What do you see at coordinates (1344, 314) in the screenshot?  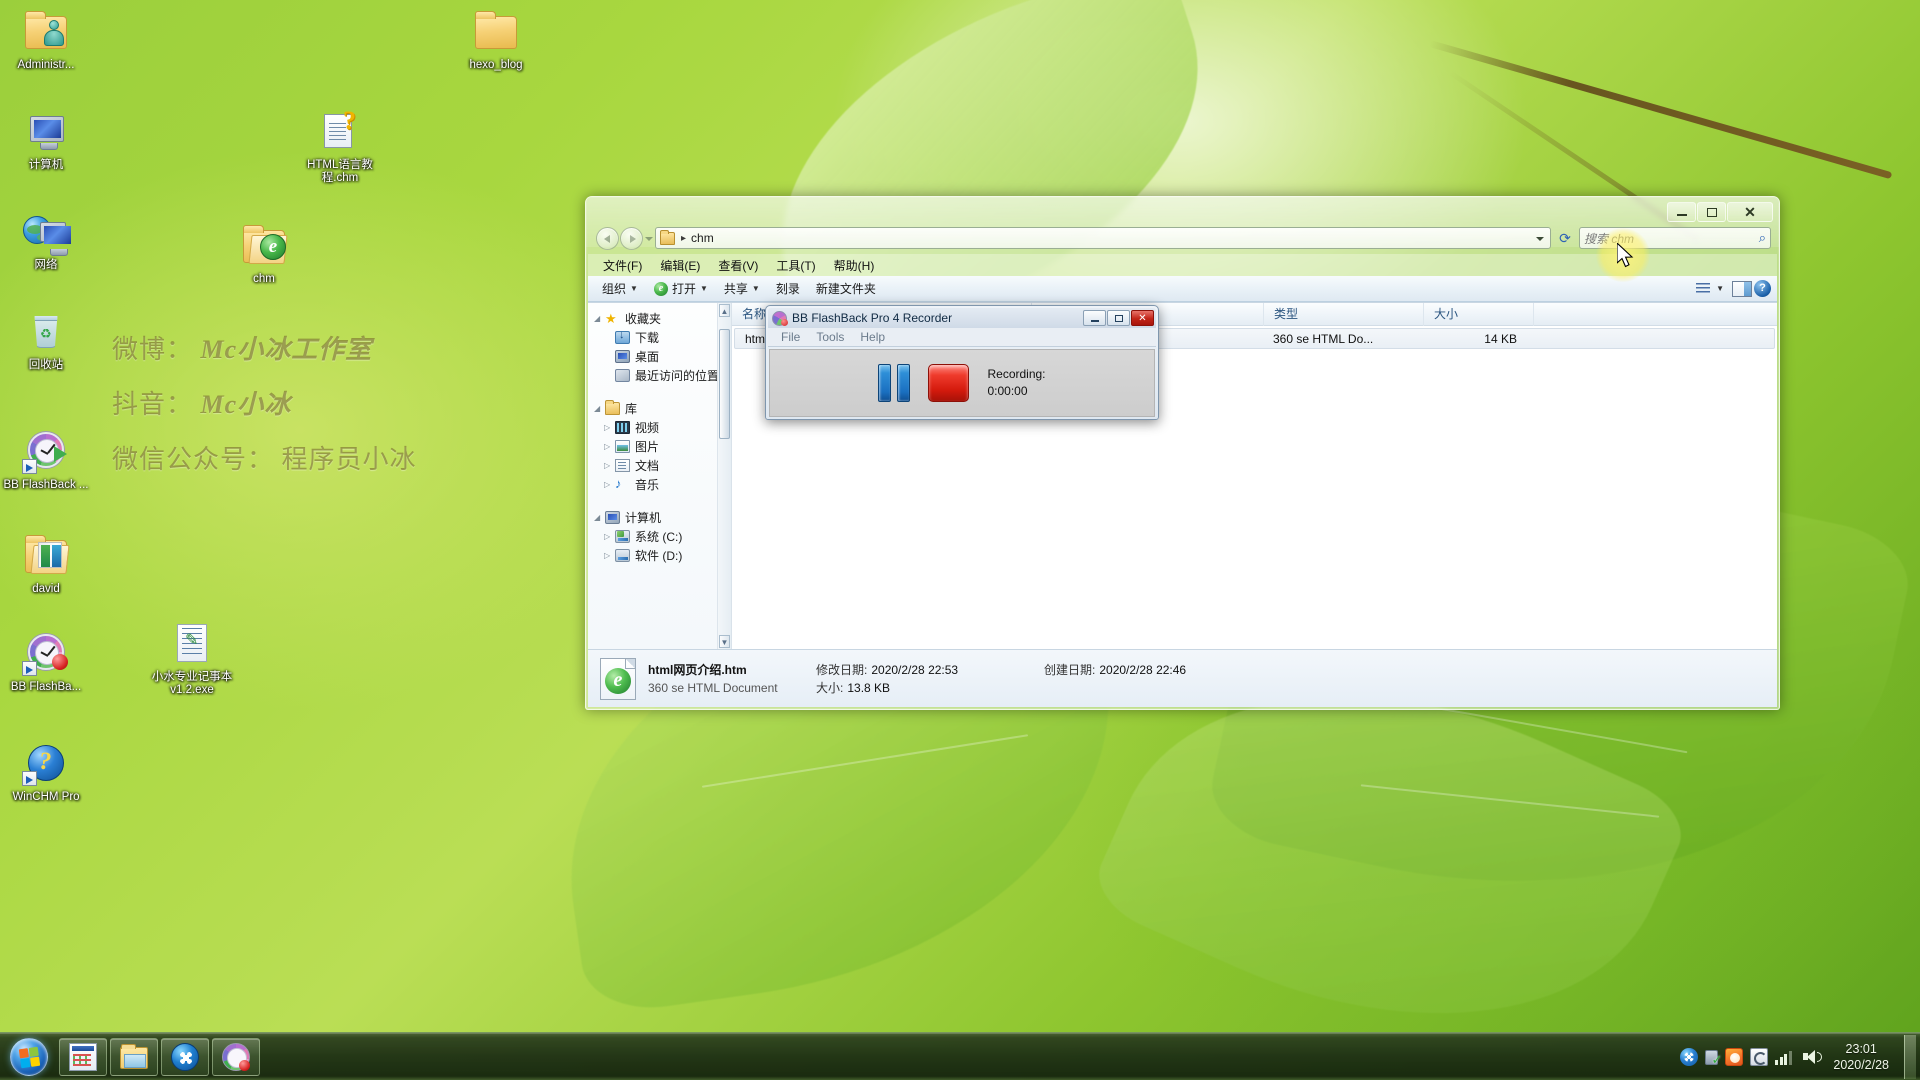 I see `column-type: 类型` at bounding box center [1344, 314].